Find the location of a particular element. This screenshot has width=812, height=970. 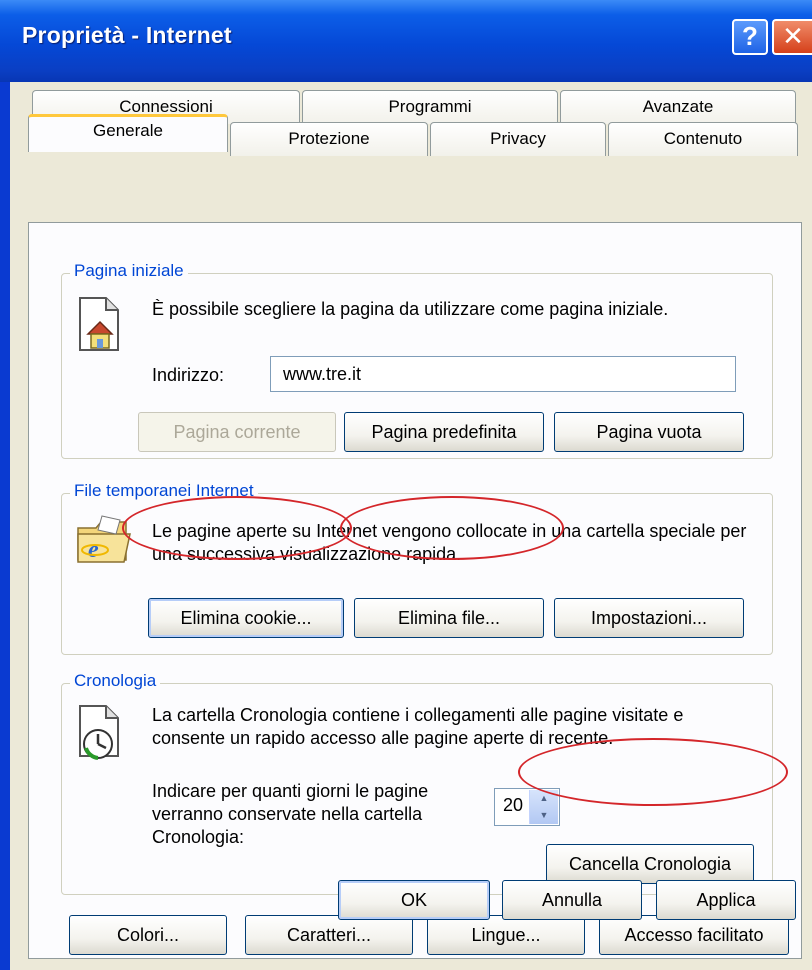

close-button: ✕ is located at coordinates (792, 37).